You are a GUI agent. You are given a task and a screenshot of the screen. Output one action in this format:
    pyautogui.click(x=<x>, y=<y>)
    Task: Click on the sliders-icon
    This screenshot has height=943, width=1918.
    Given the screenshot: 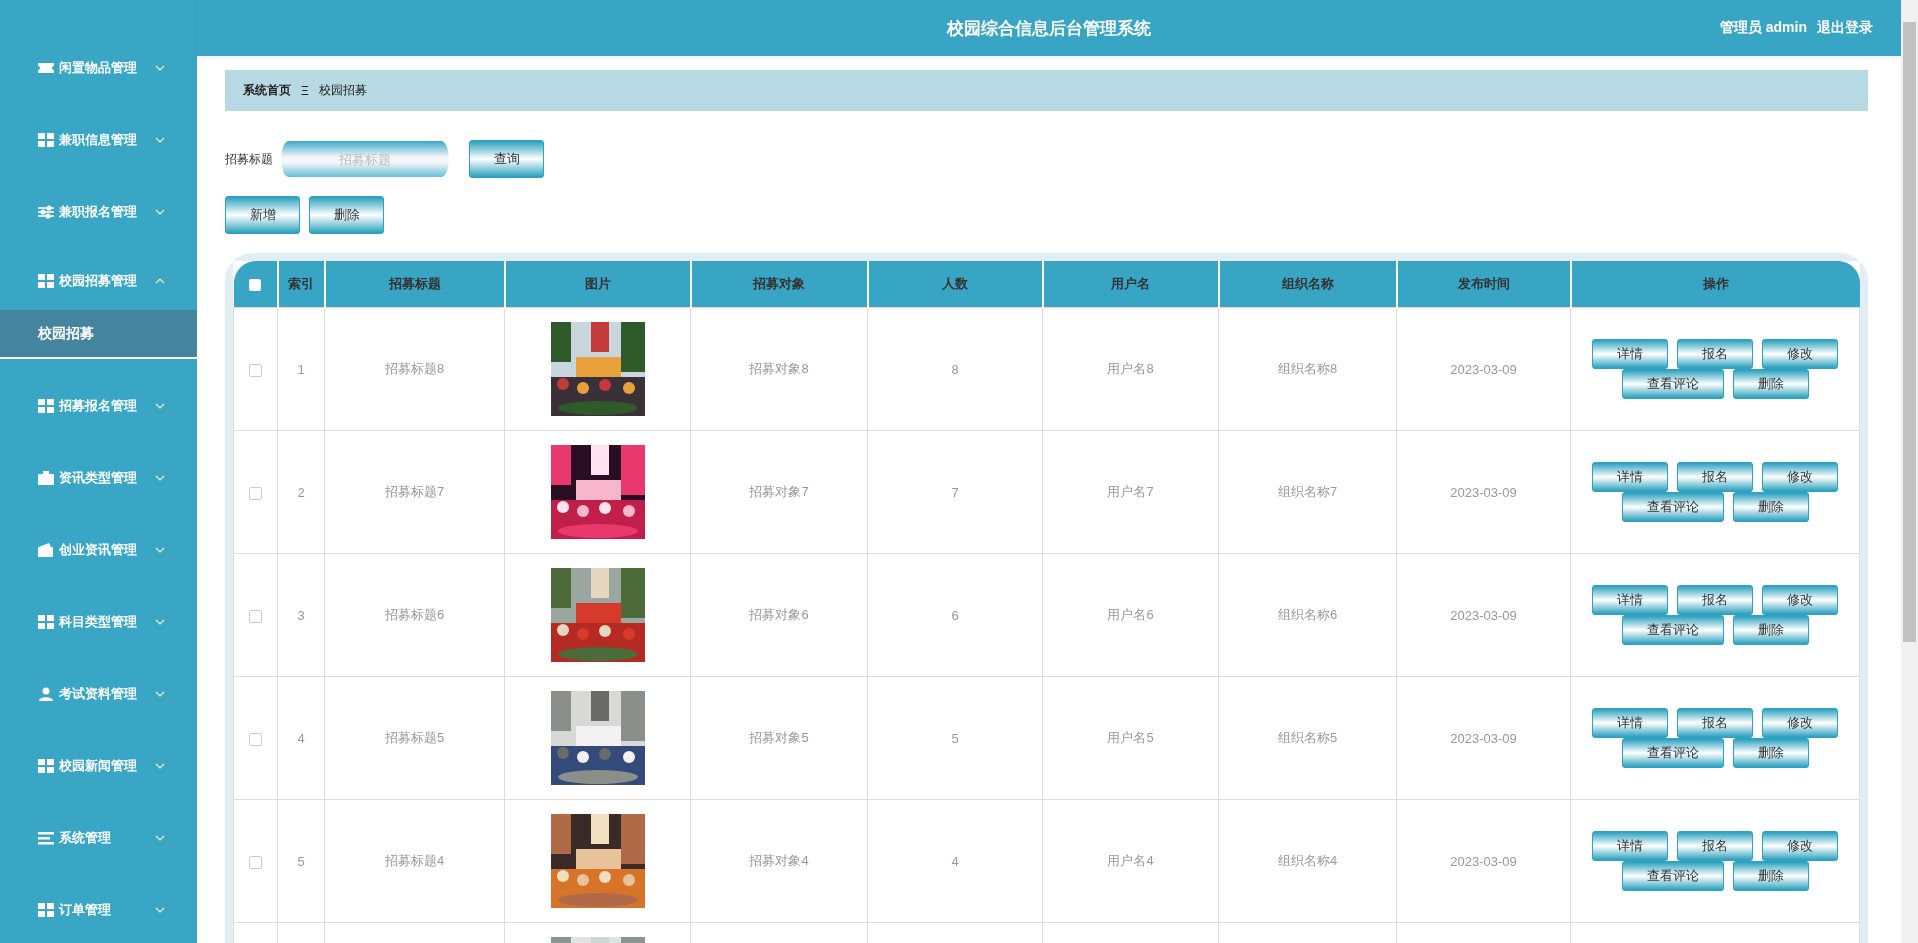 What is the action you would take?
    pyautogui.click(x=46, y=212)
    